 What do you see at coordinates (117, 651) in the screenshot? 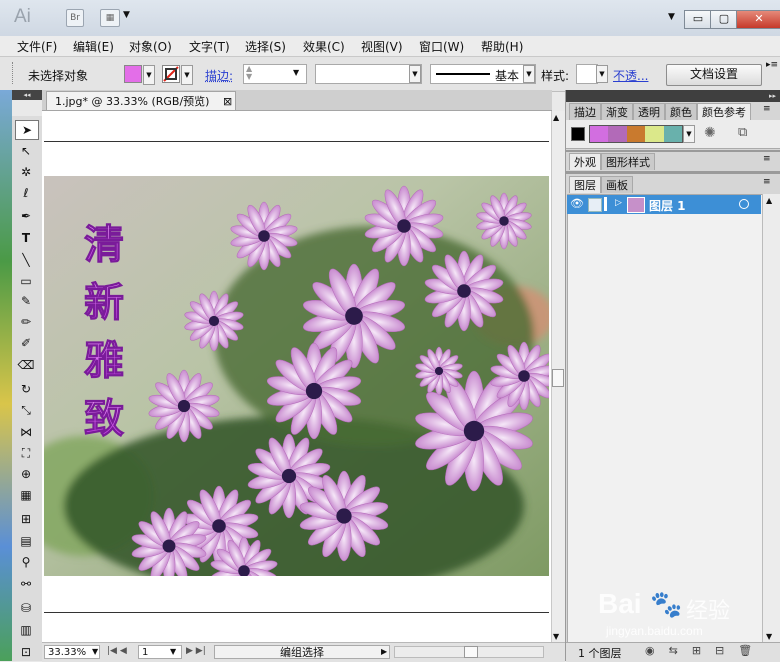
I see `first-artboard-icon: |◀ ◀` at bounding box center [117, 651].